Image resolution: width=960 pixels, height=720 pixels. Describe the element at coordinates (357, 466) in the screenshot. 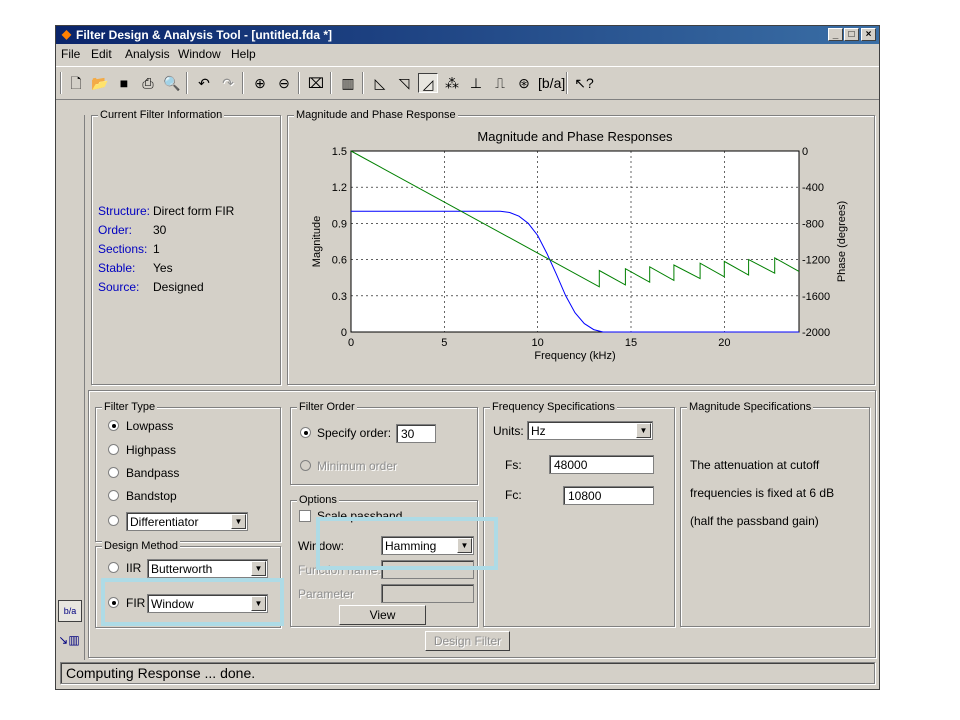

I see `minimum-order-label: Minimum order` at that location.